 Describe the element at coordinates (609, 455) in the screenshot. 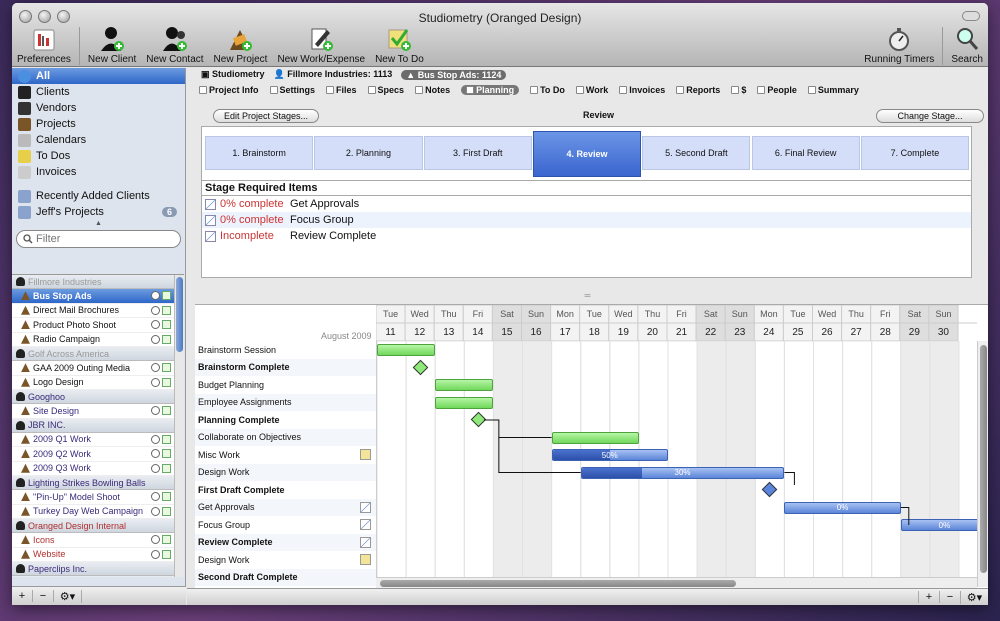

I see `gantt-bar: 50%` at that location.